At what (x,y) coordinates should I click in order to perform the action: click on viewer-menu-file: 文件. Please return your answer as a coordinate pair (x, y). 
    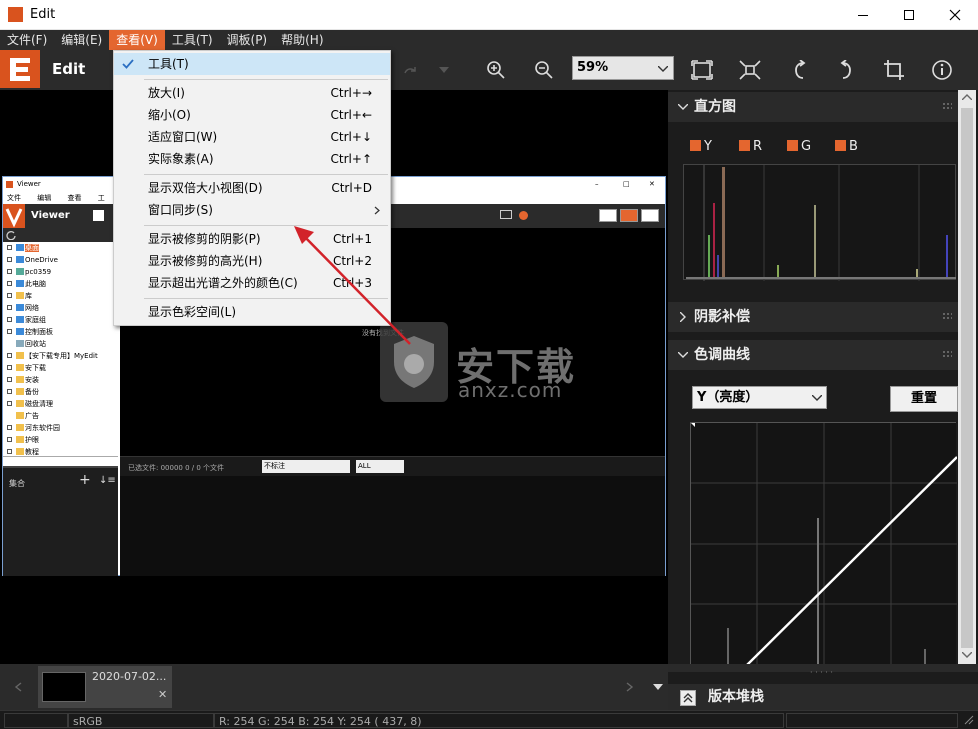
    Looking at the image, I should click on (14, 198).